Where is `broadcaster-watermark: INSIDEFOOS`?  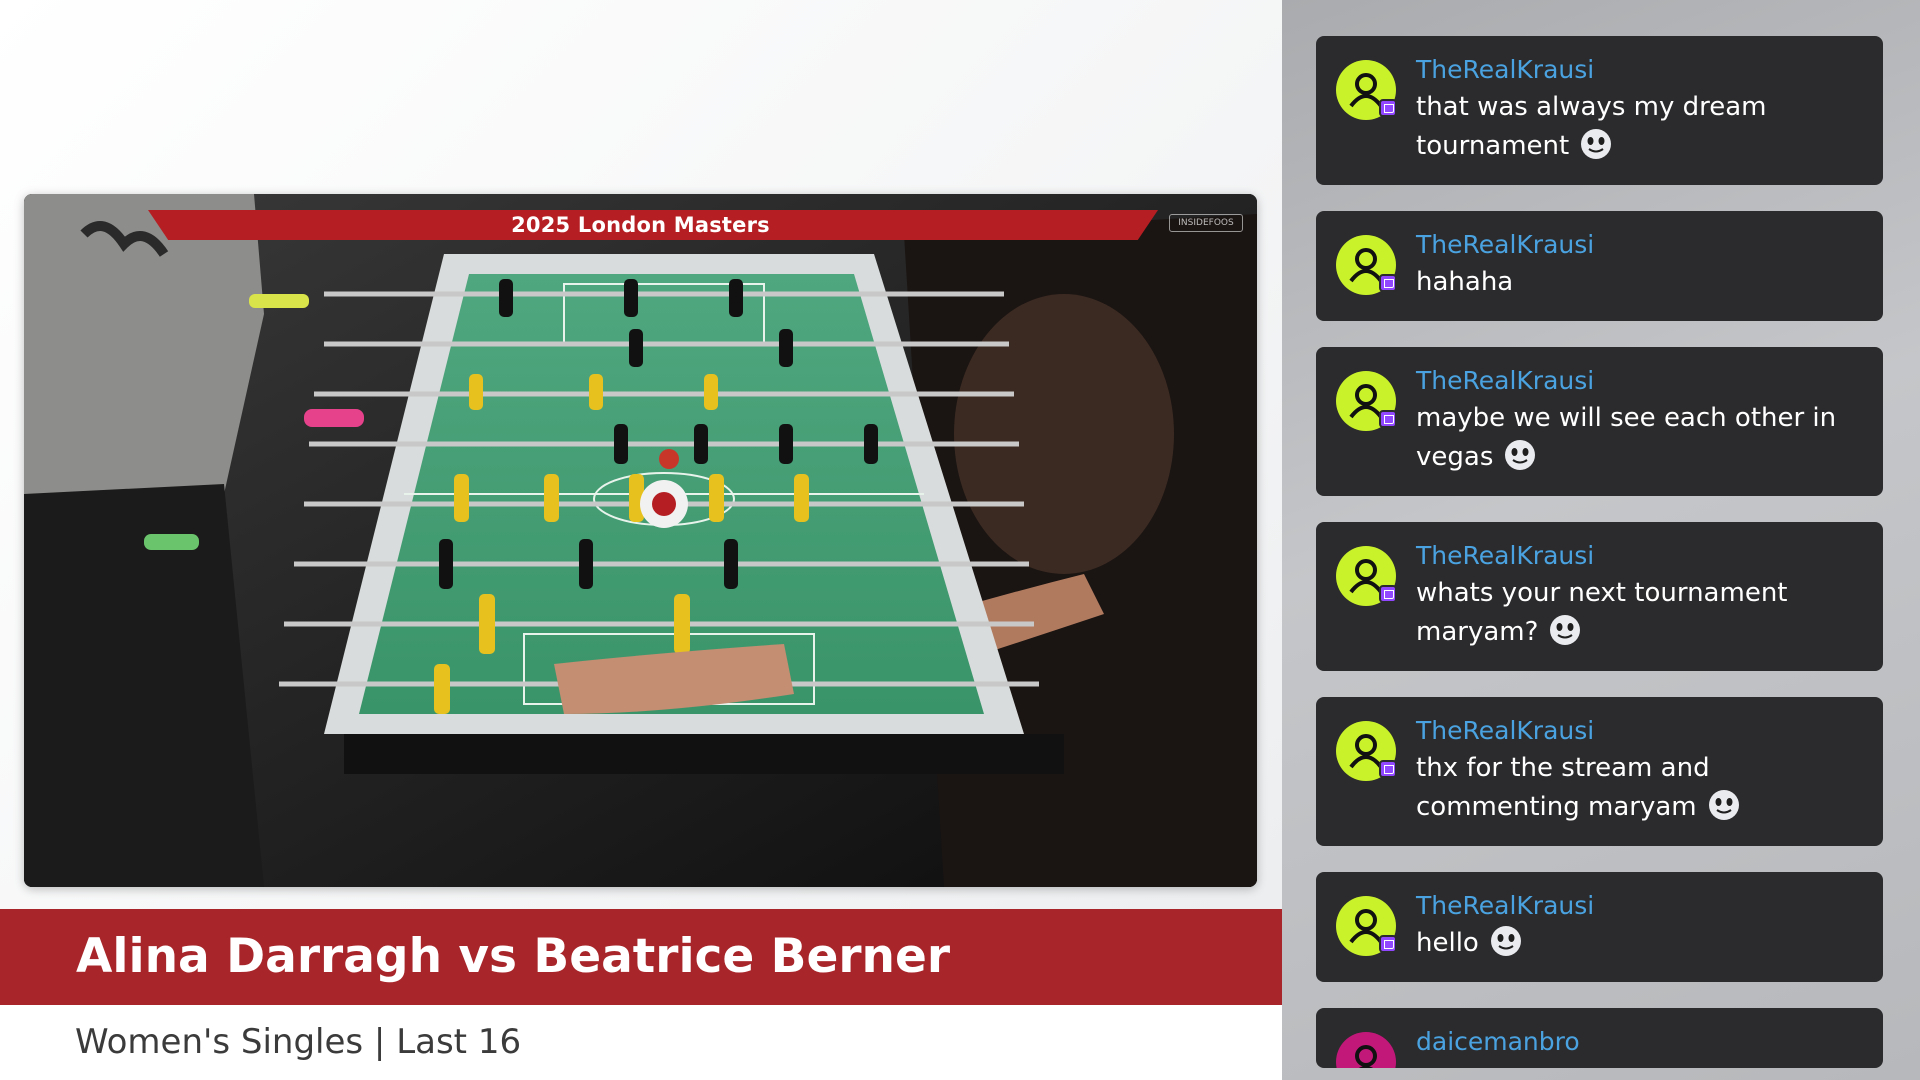 broadcaster-watermark: INSIDEFOOS is located at coordinates (1206, 223).